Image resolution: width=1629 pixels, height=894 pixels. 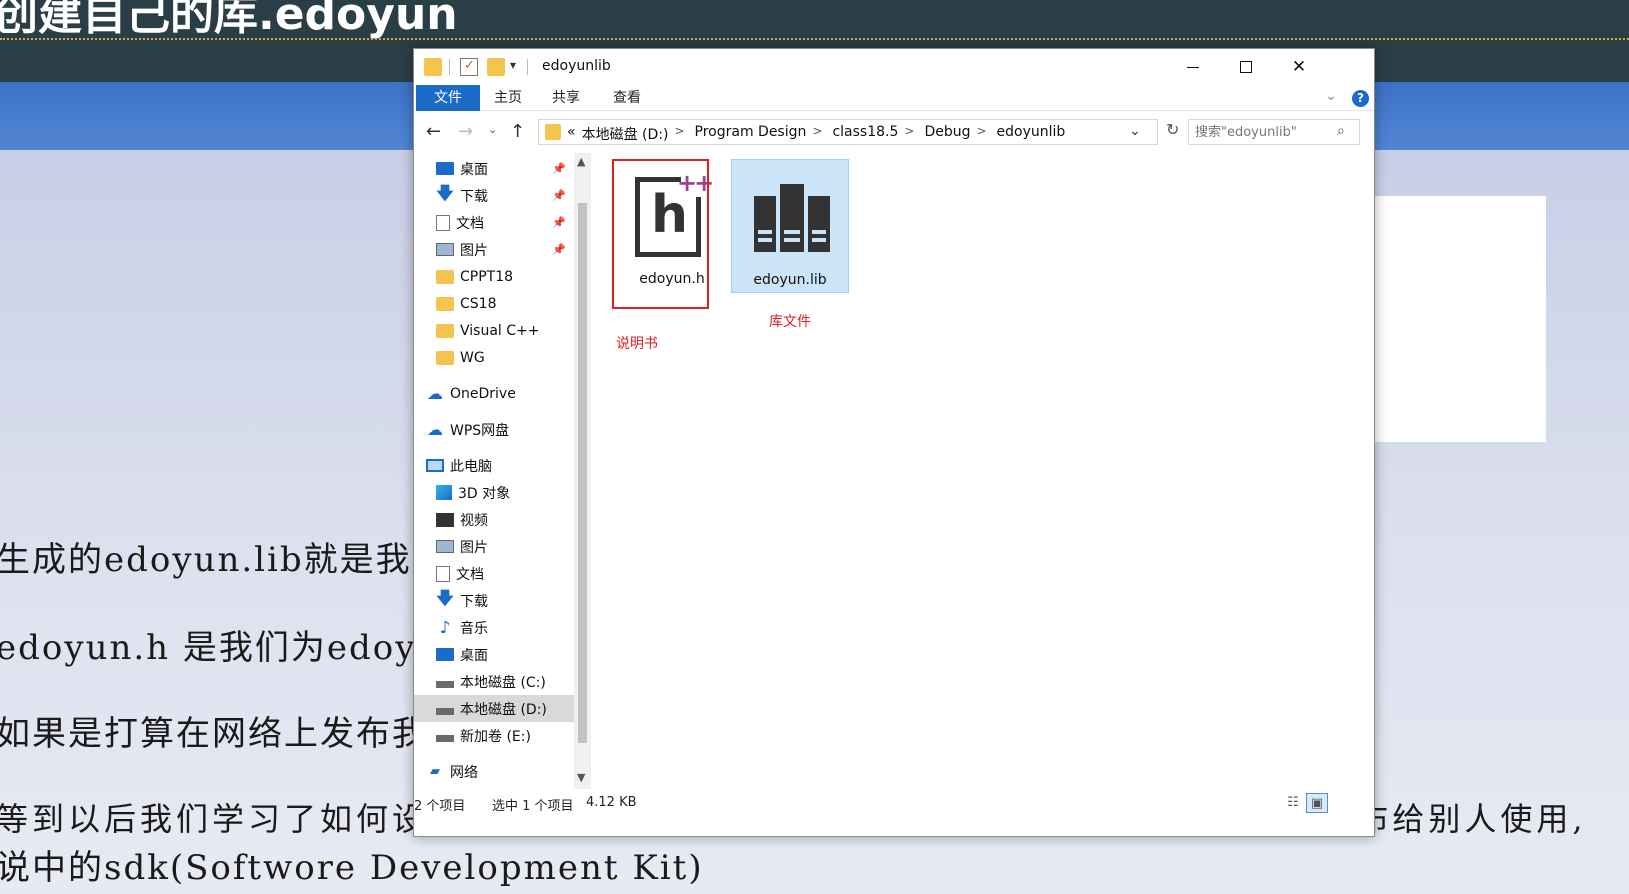 I want to click on sidebar-item-desktop-pc: 桌面, so click(x=494, y=654).